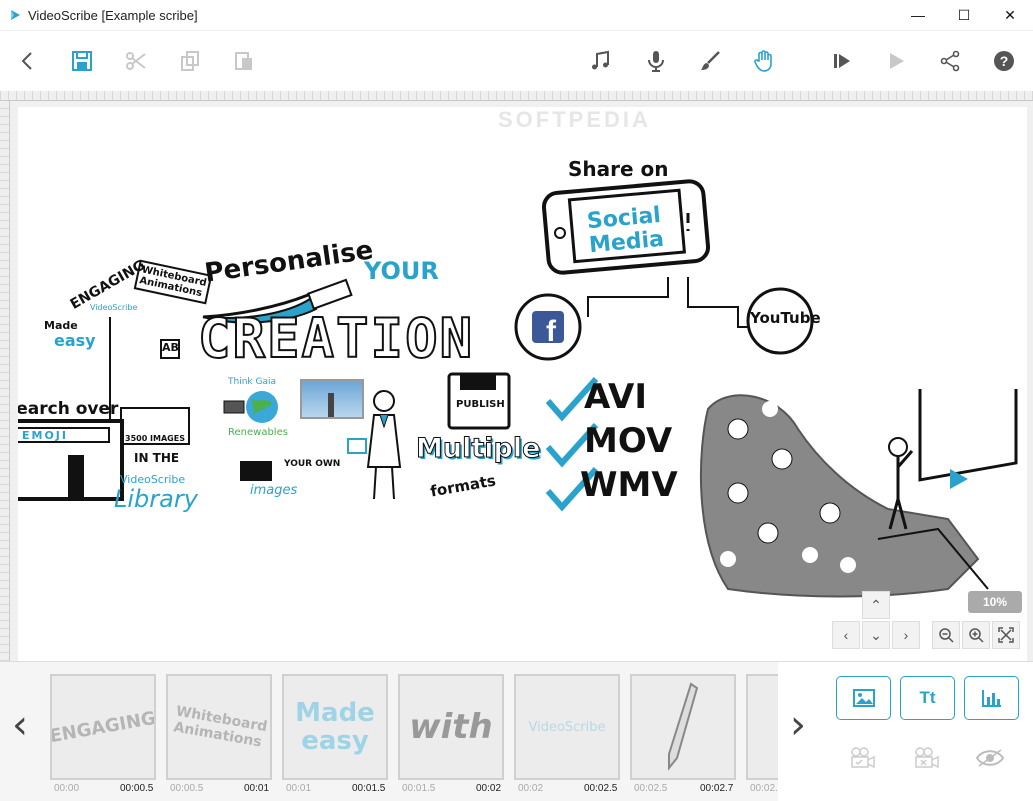  What do you see at coordinates (964, 15) in the screenshot?
I see `maximize-button: ☐` at bounding box center [964, 15].